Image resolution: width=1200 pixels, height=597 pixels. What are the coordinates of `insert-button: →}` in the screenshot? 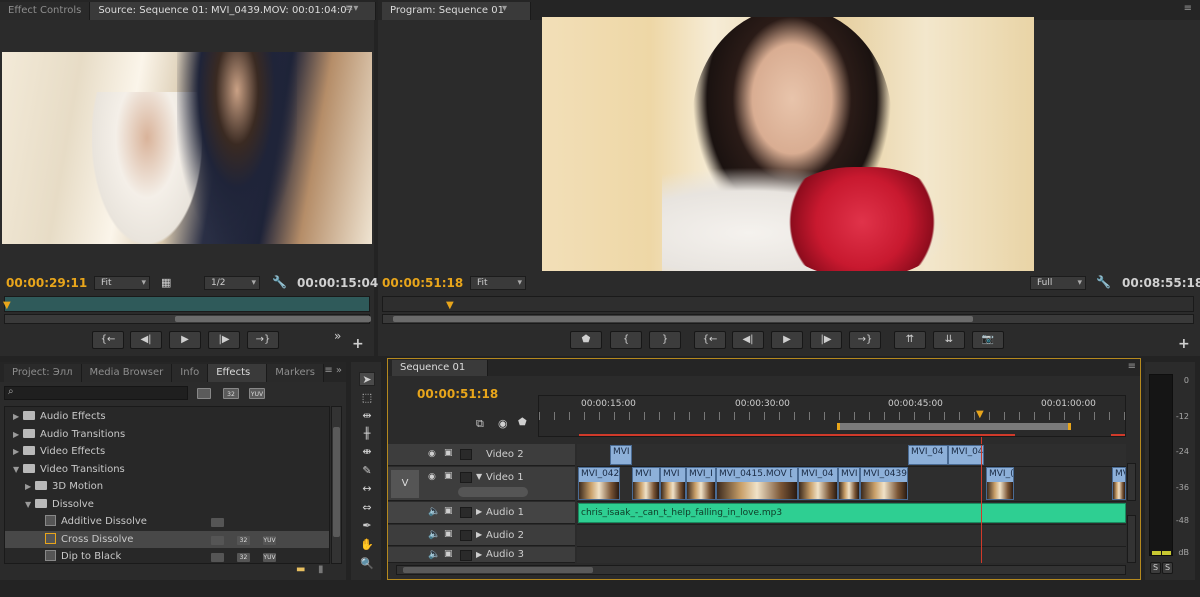 It's located at (263, 340).